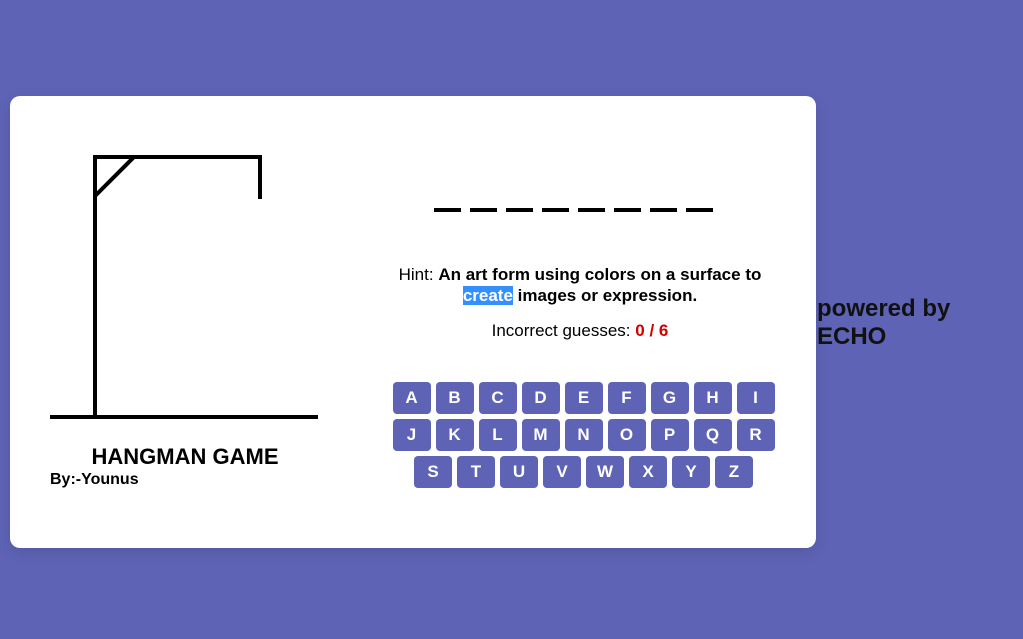 The width and height of the screenshot is (1023, 639). What do you see at coordinates (600, 274) in the screenshot?
I see `hint-text-before: An art form using colors on a surface to` at bounding box center [600, 274].